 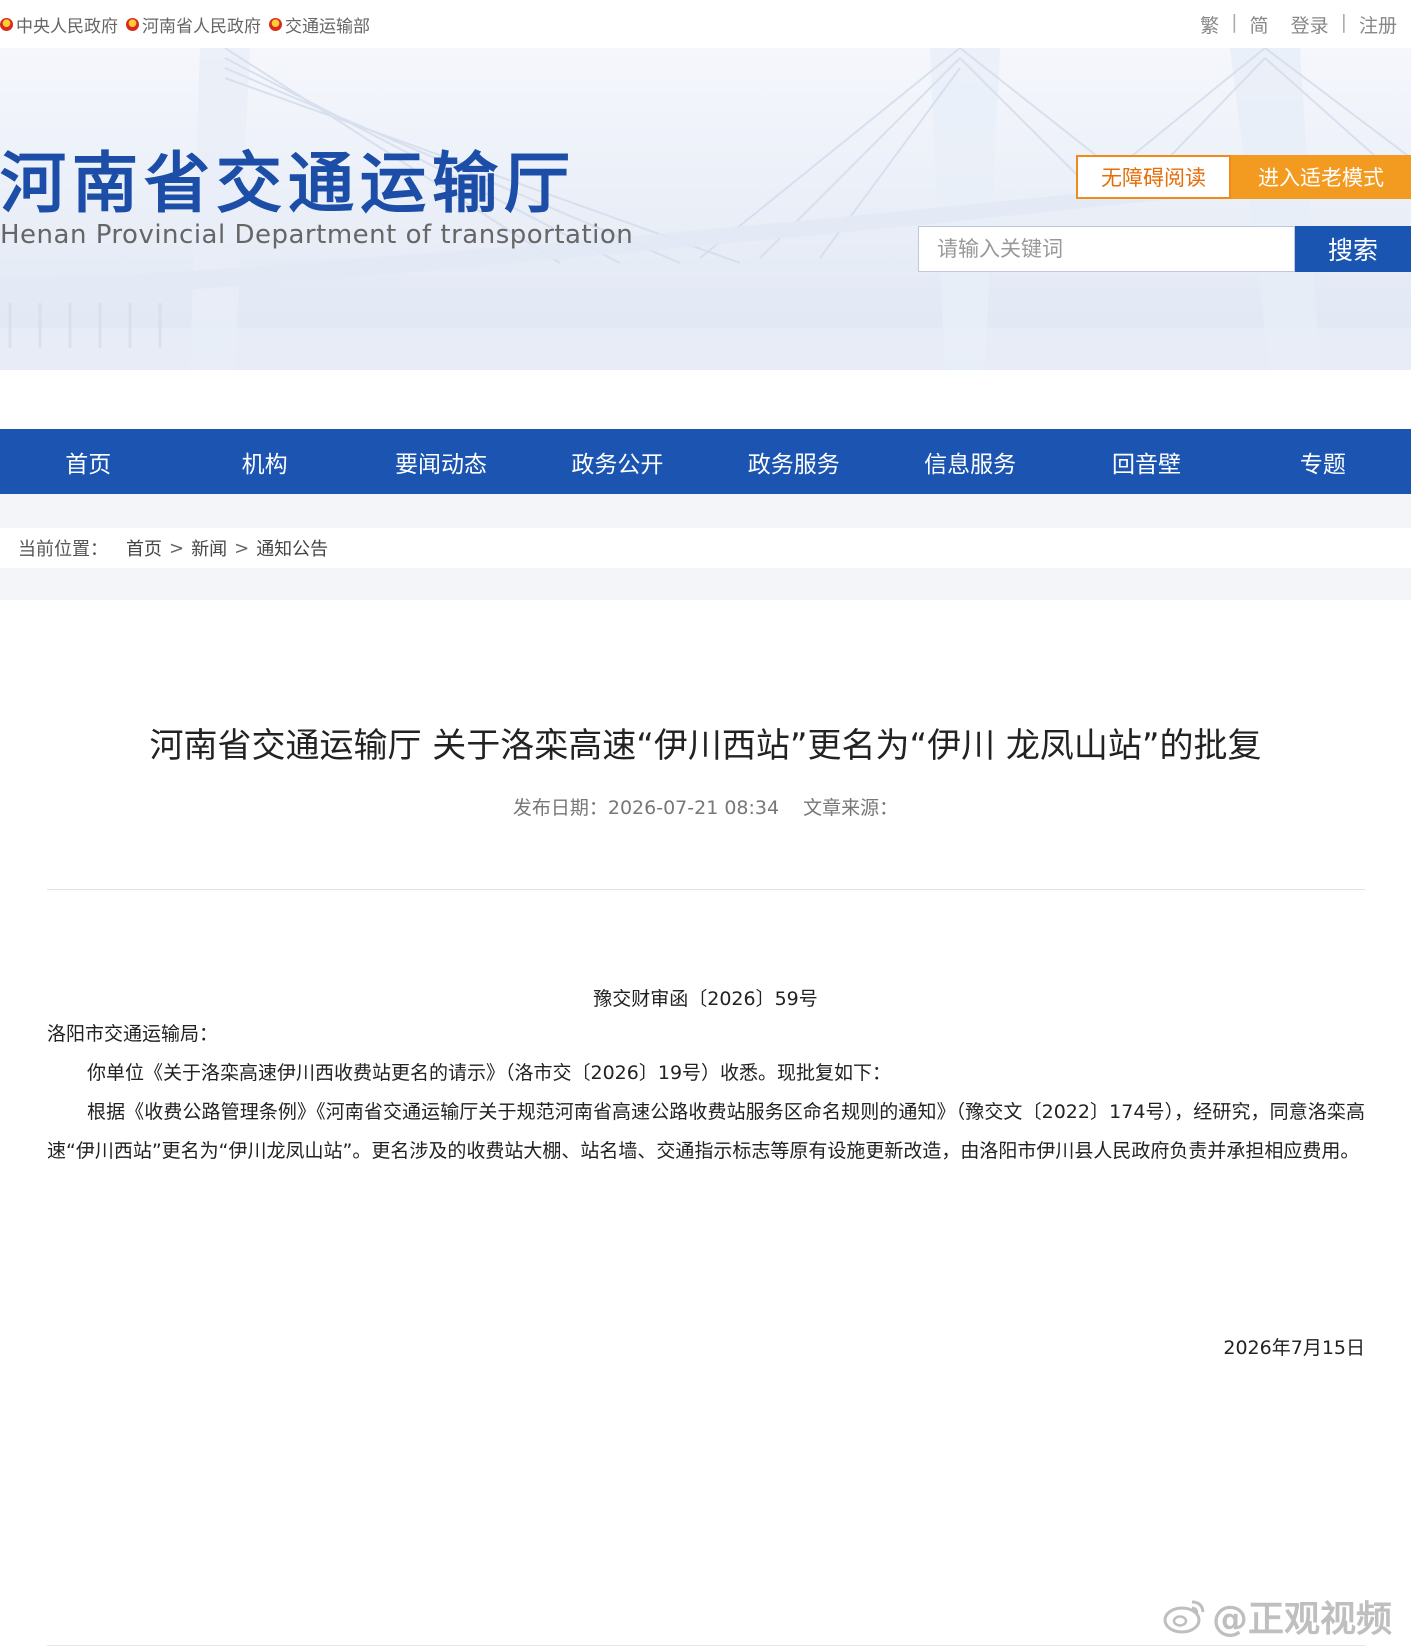 What do you see at coordinates (209, 548) in the screenshot?
I see `breadcrumb-news: 新闻` at bounding box center [209, 548].